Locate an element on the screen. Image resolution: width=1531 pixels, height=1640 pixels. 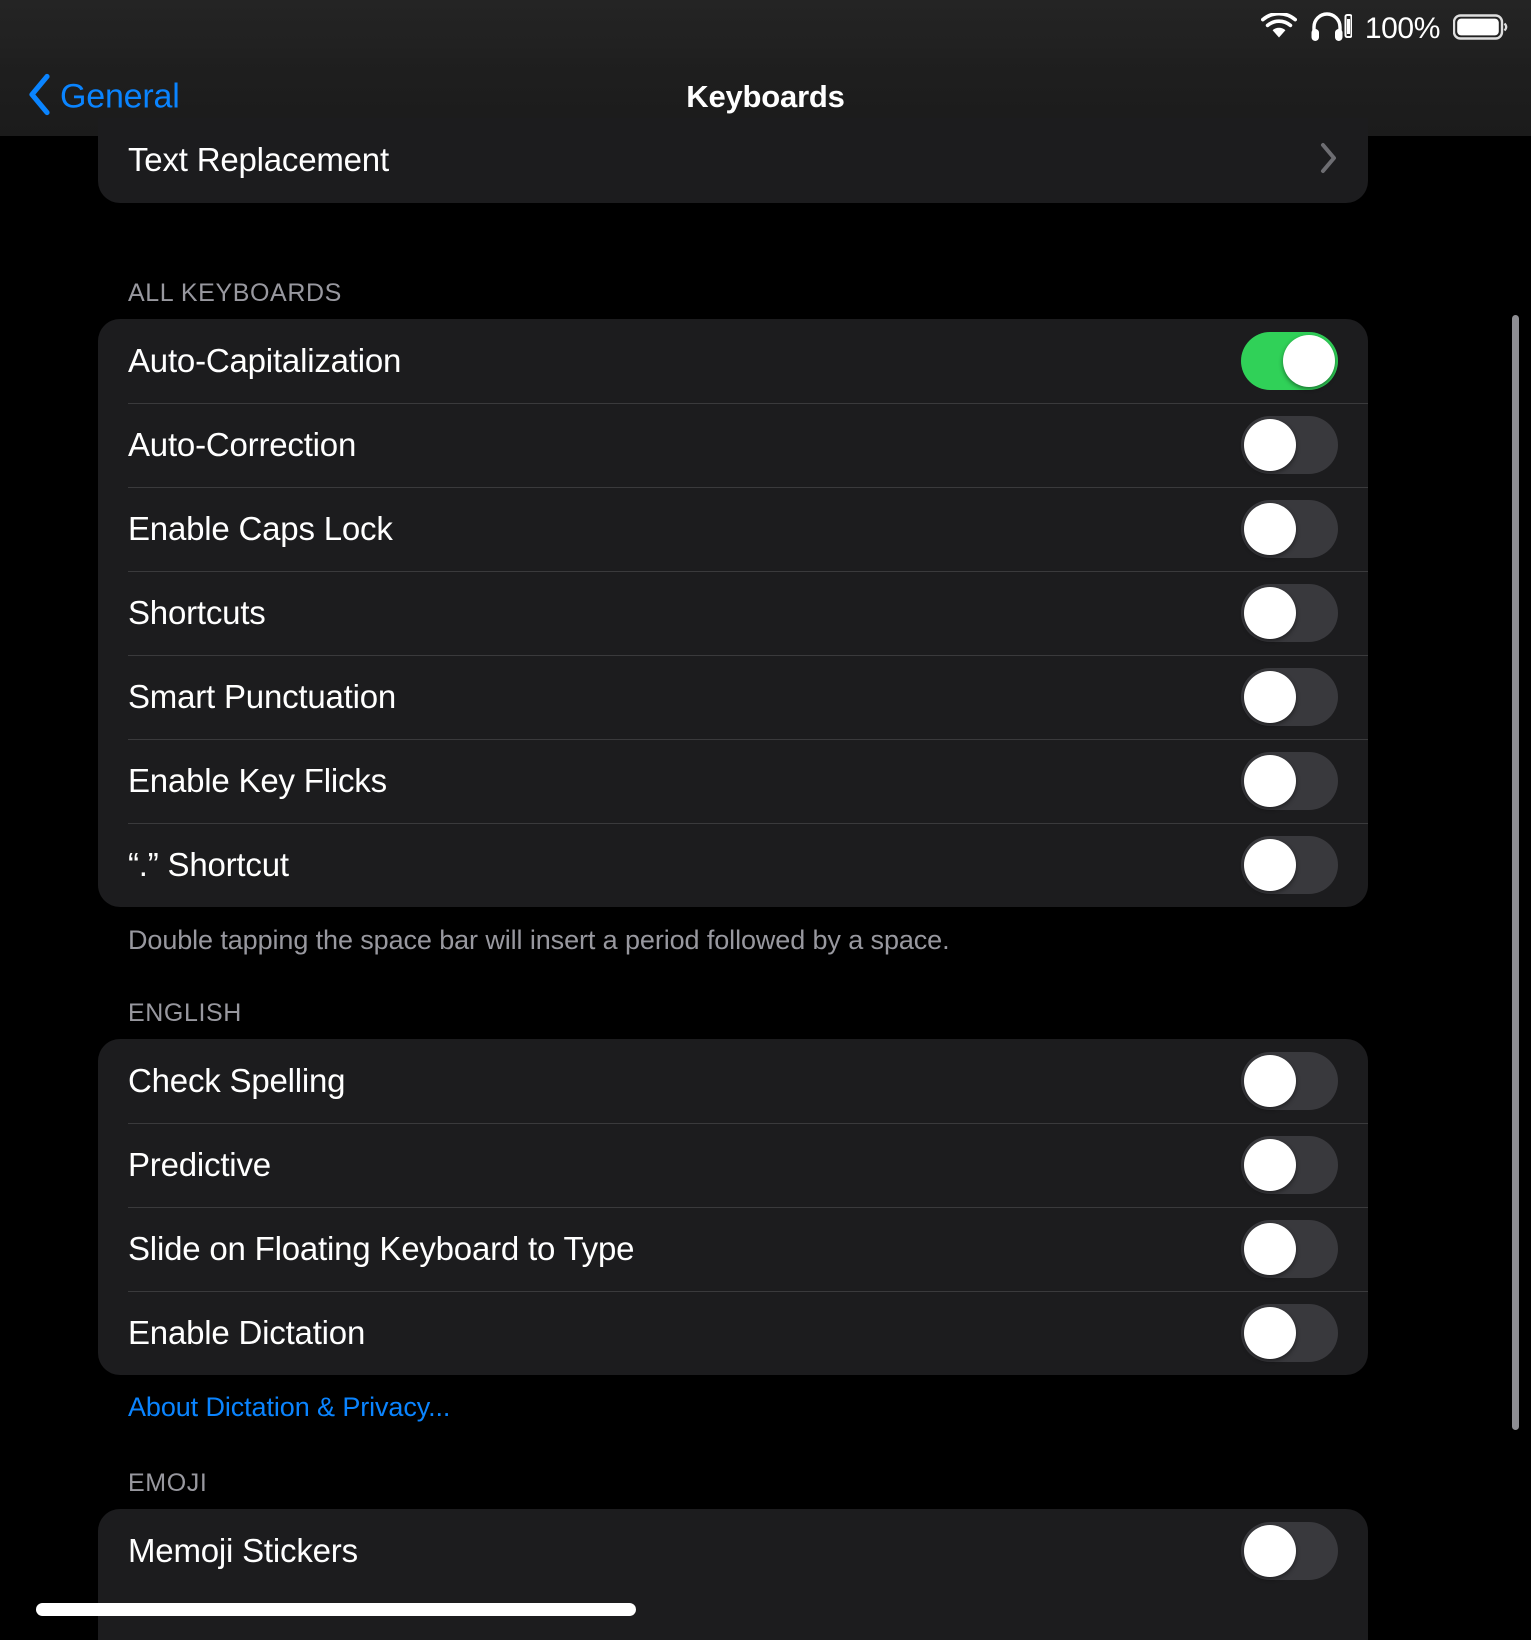
row-label: Predictive is located at coordinates (199, 1164).